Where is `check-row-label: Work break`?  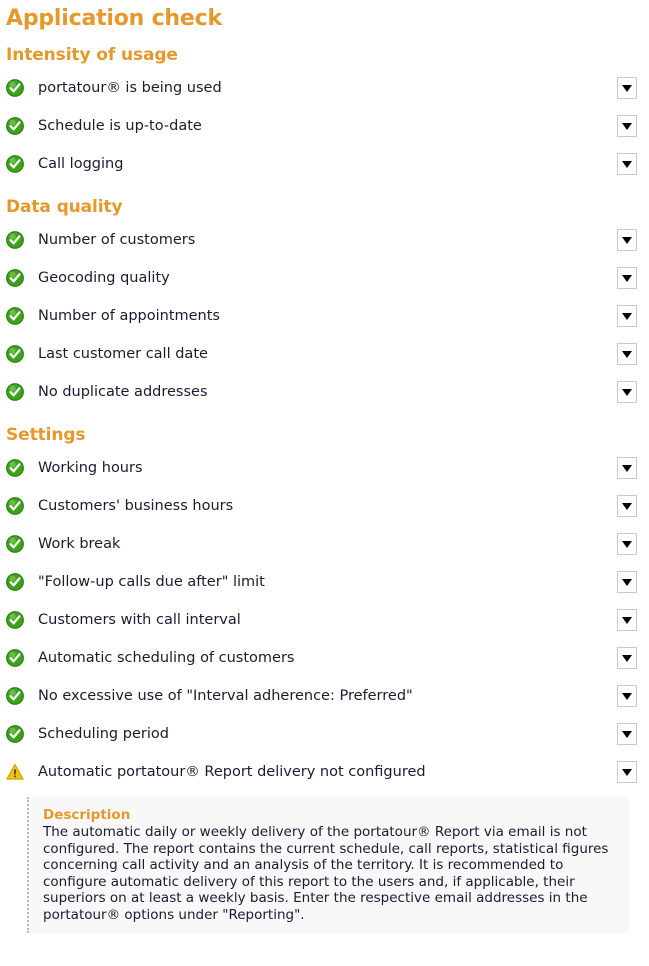
check-row-label: Work break is located at coordinates (79, 544).